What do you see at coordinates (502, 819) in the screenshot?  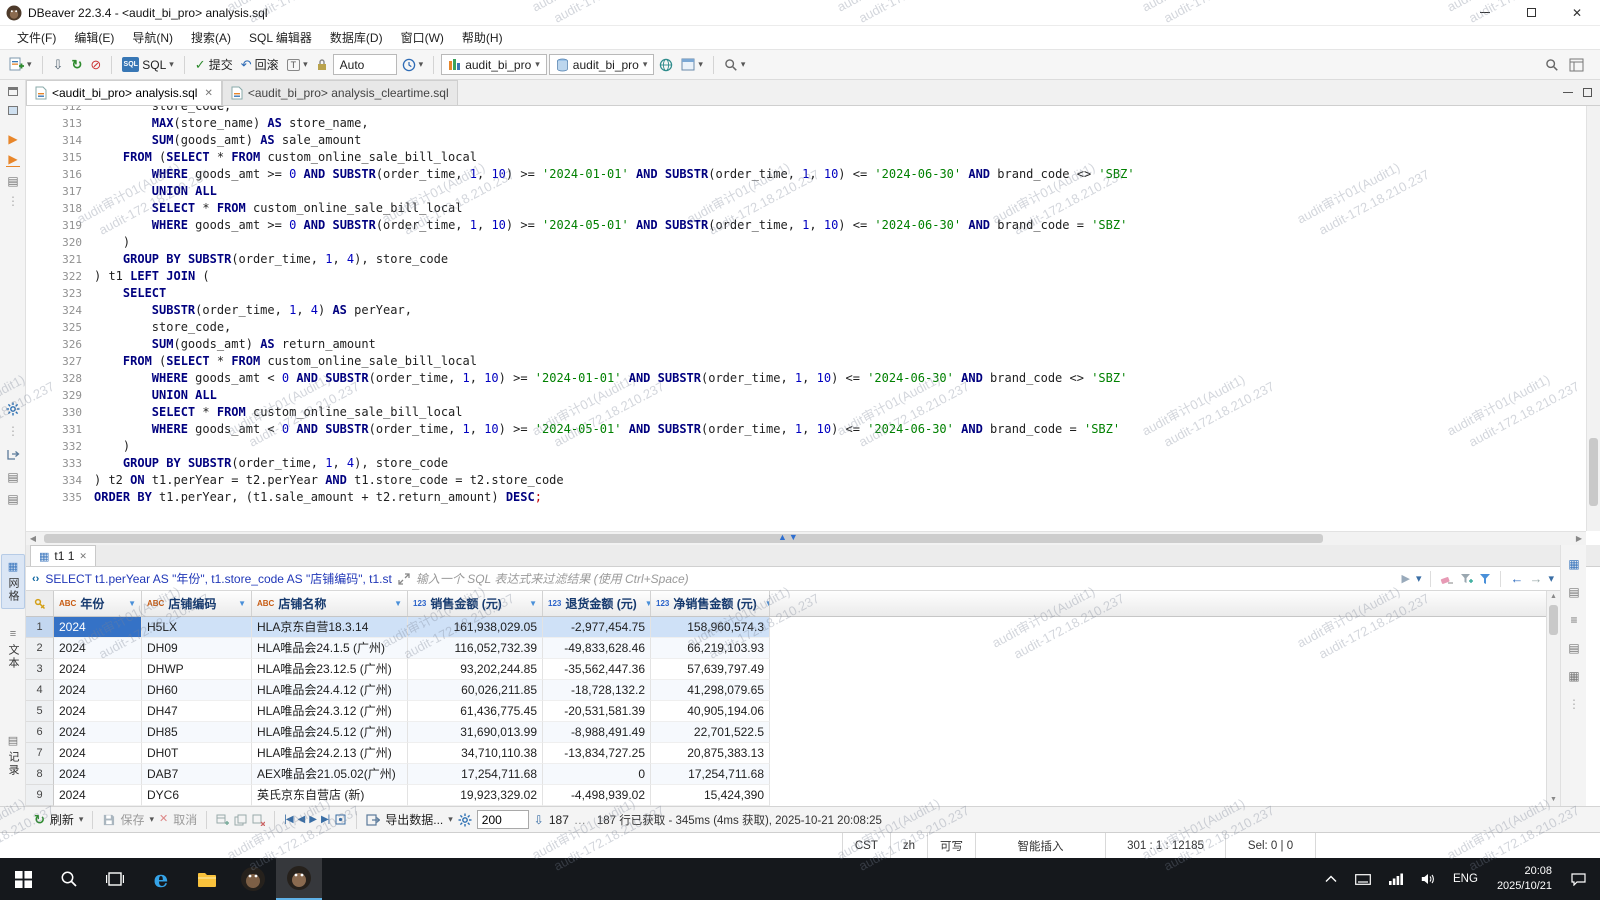 I see `fetch-size-input` at bounding box center [502, 819].